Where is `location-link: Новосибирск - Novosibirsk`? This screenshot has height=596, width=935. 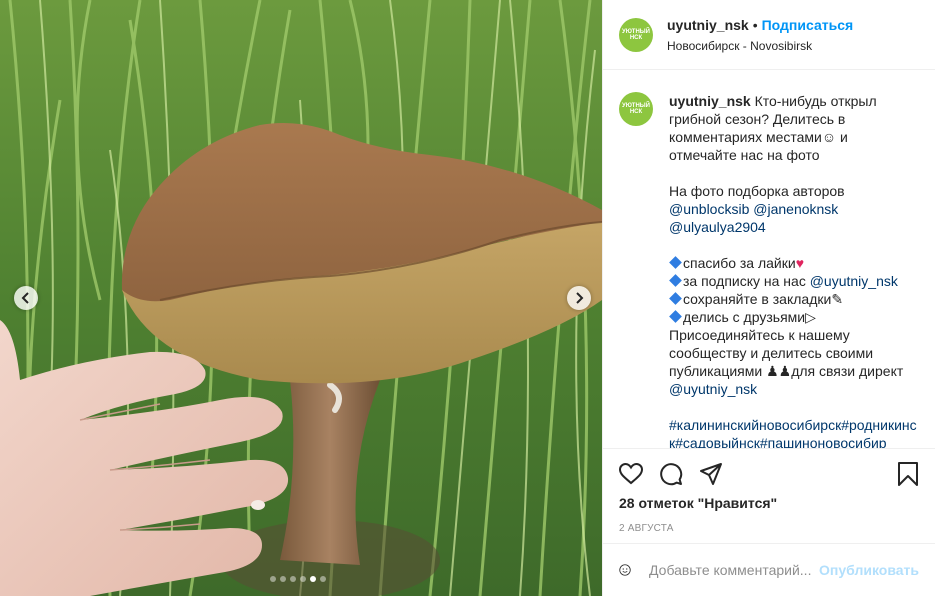
location-link: Новосибирск - Novosibirsk is located at coordinates (760, 46).